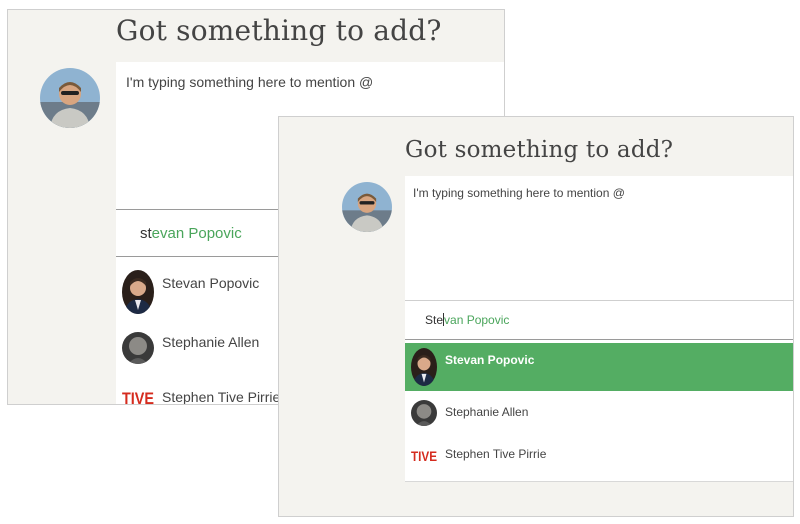 The image size is (800, 524). I want to click on mention-suggested-text: evan Popovic, so click(196, 233).